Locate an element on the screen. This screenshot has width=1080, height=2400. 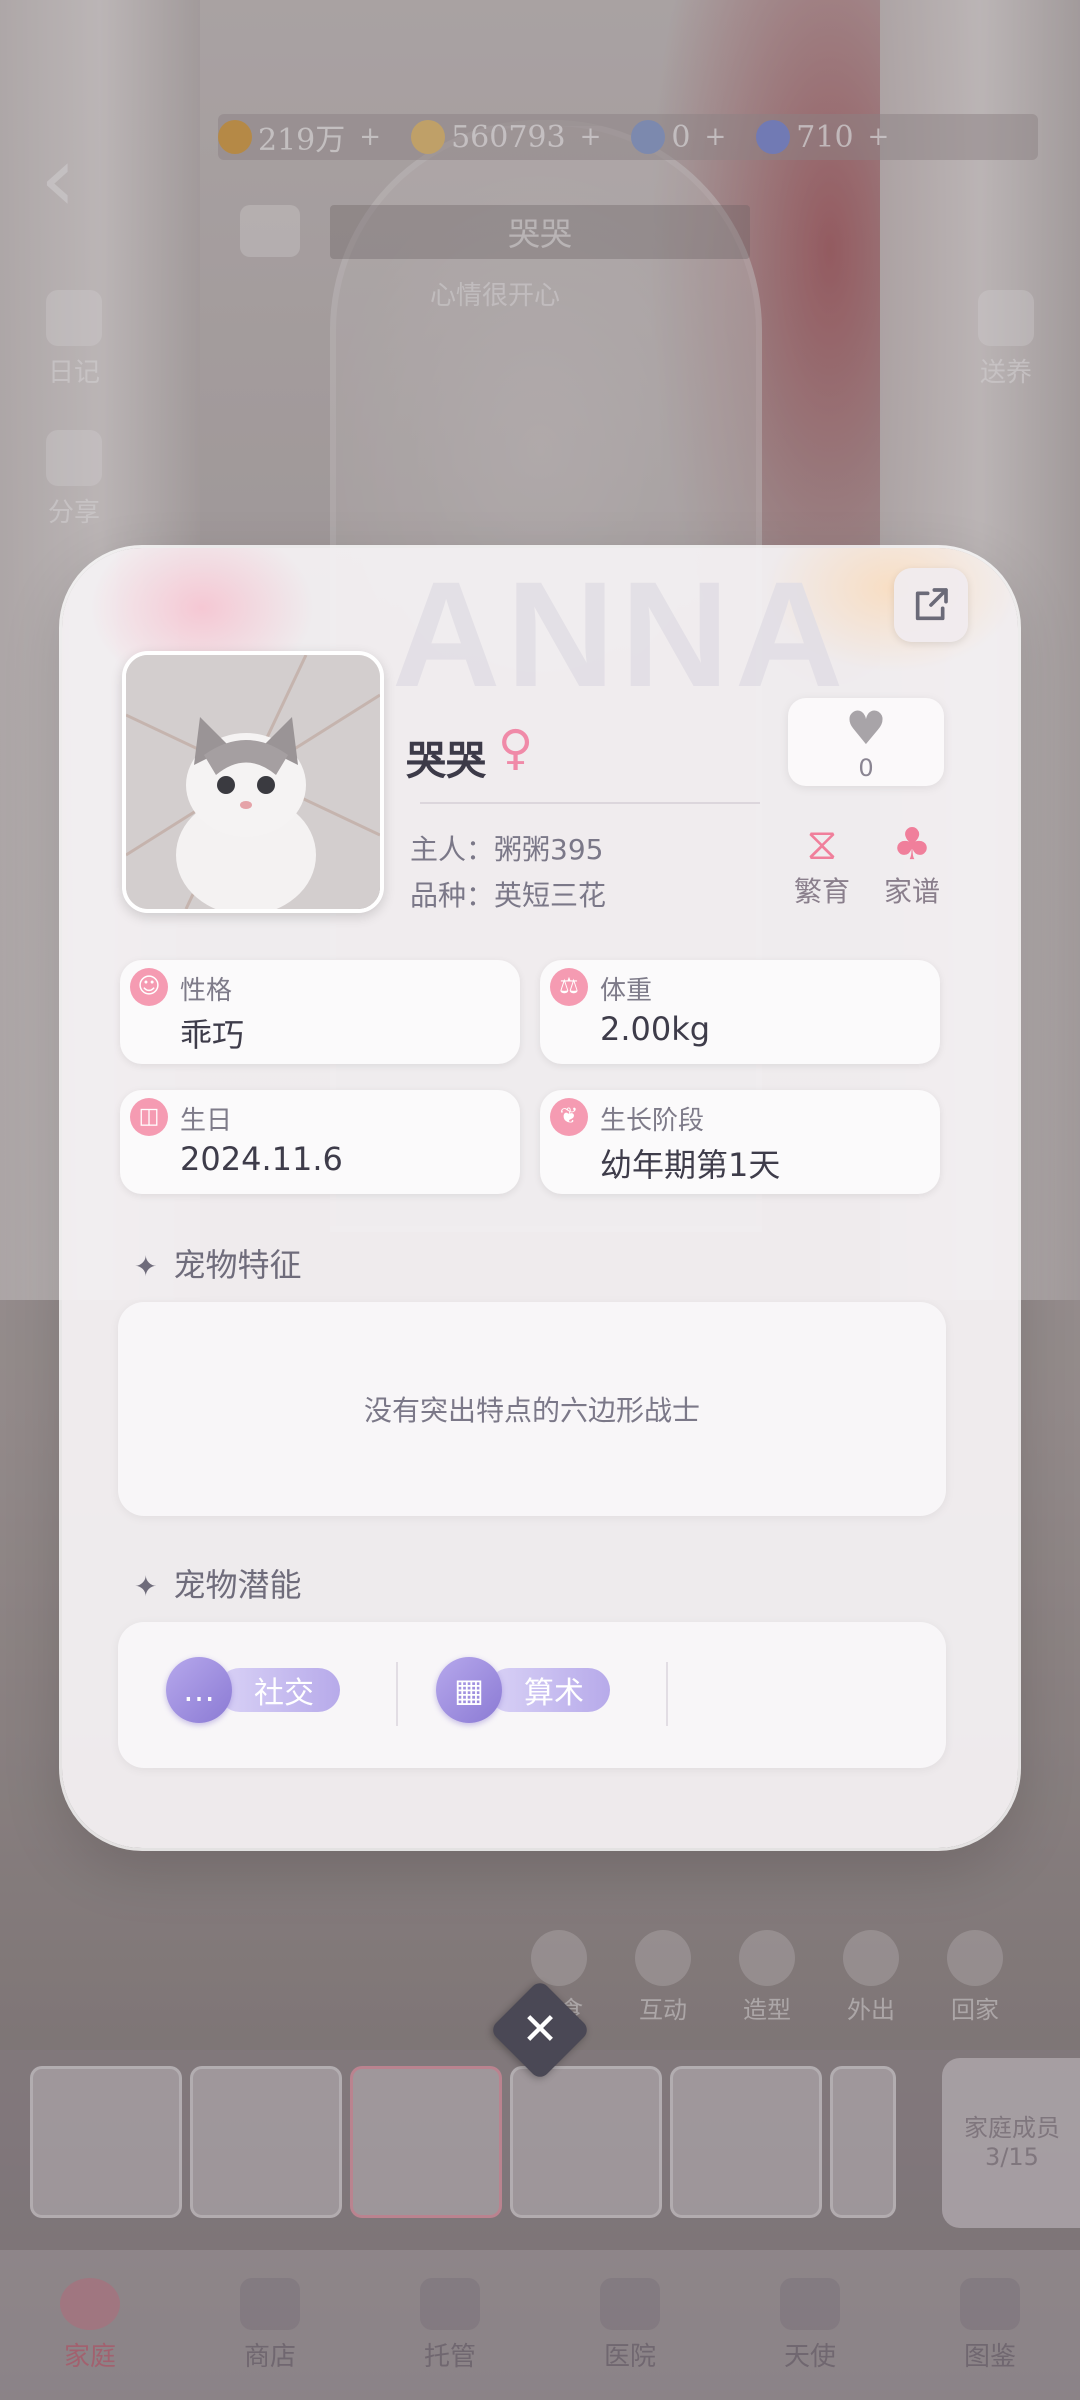
potential-panel: … 社交 ▦ 算术 is located at coordinates (532, 1695).